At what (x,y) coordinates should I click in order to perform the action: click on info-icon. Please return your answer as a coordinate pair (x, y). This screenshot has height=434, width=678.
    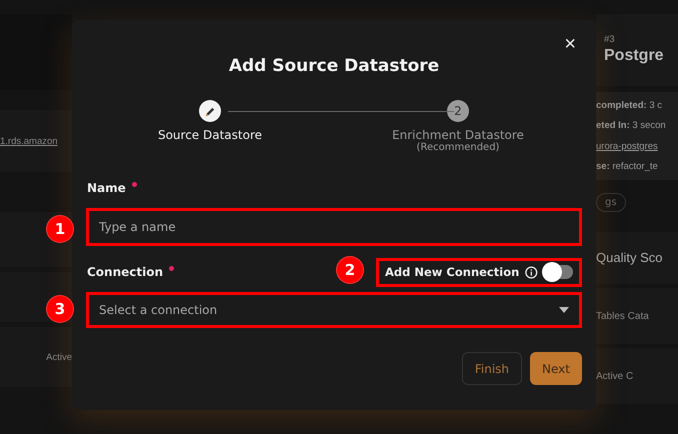
    Looking at the image, I should click on (531, 272).